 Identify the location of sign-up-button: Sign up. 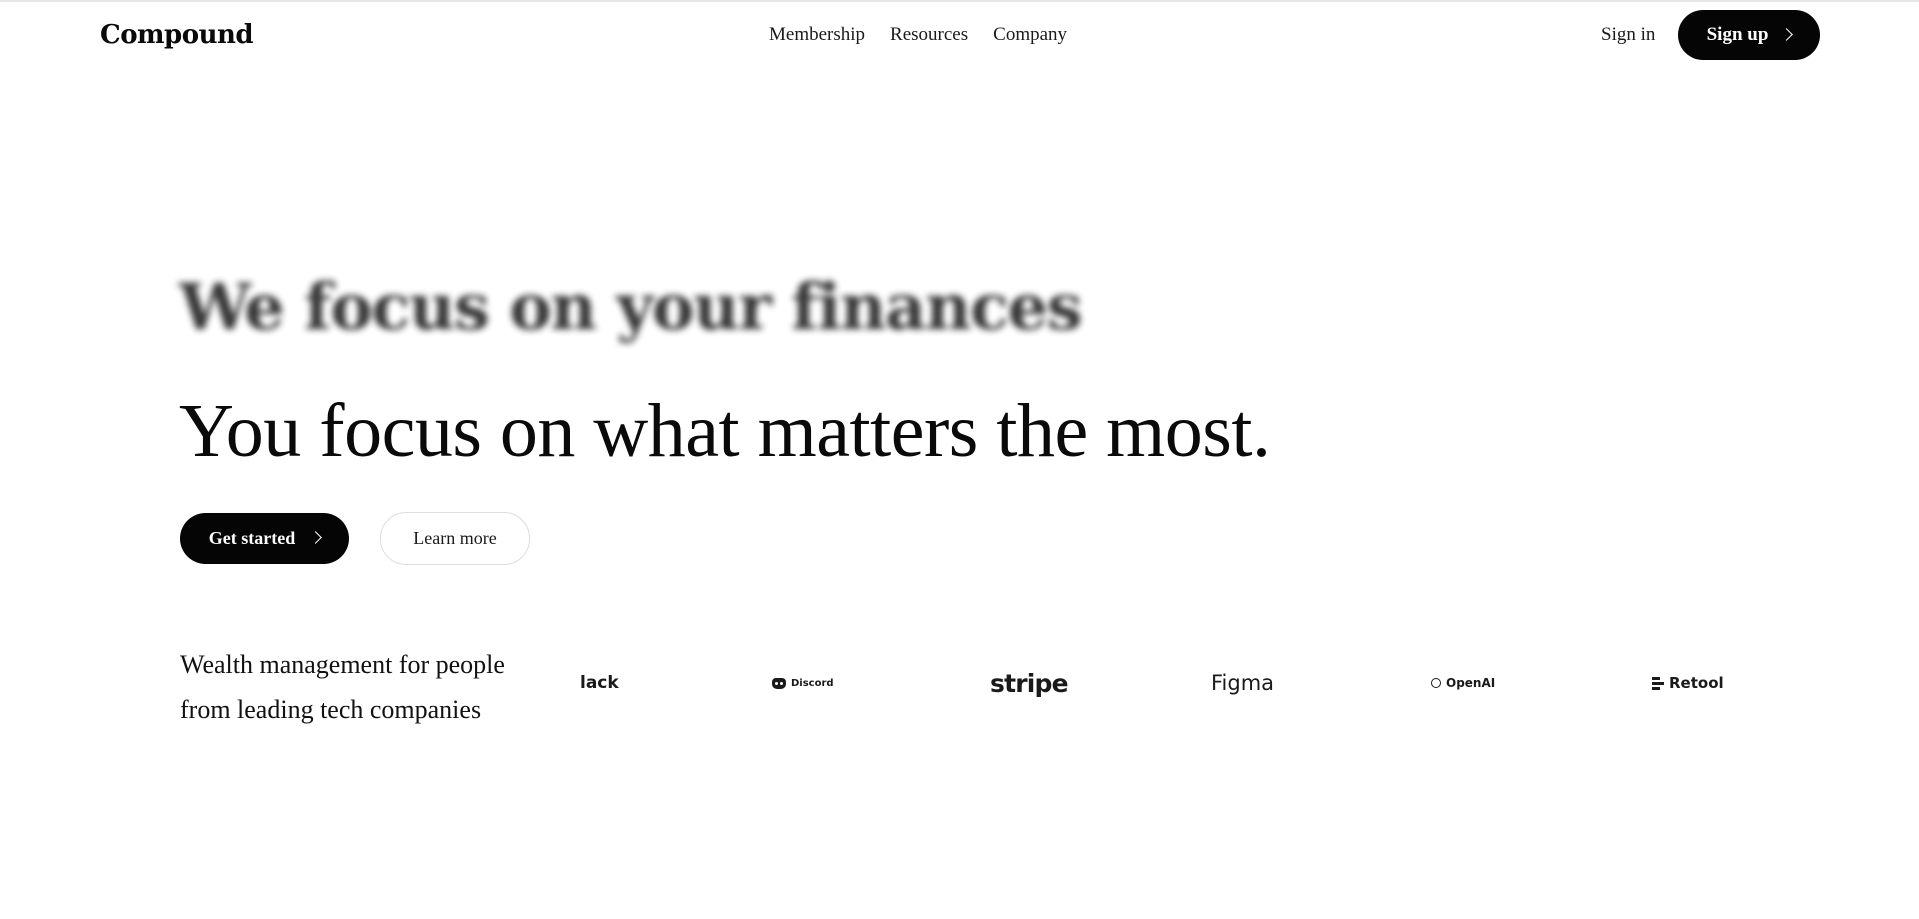
(1749, 35).